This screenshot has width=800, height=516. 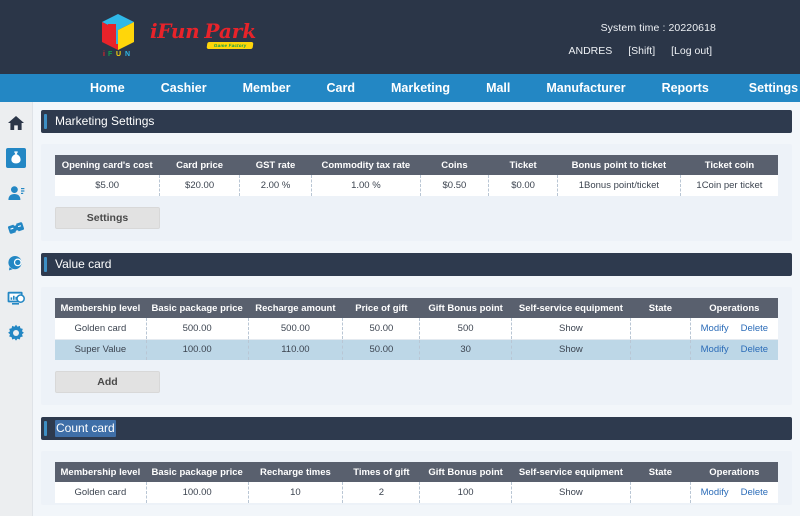 What do you see at coordinates (455, 185) in the screenshot?
I see `cell-coins: $0.50` at bounding box center [455, 185].